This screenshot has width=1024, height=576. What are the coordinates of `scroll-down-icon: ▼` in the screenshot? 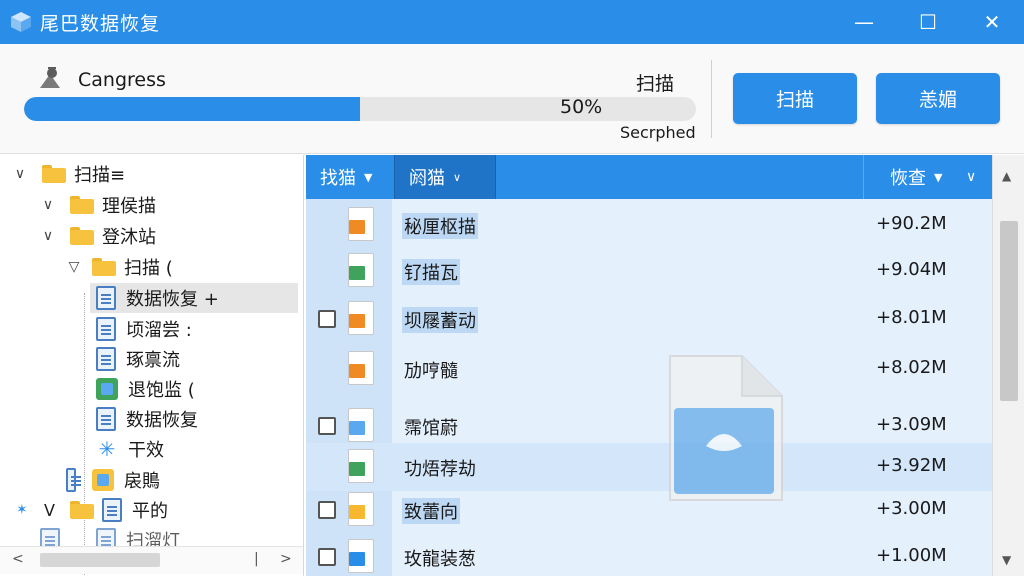 It's located at (1006, 560).